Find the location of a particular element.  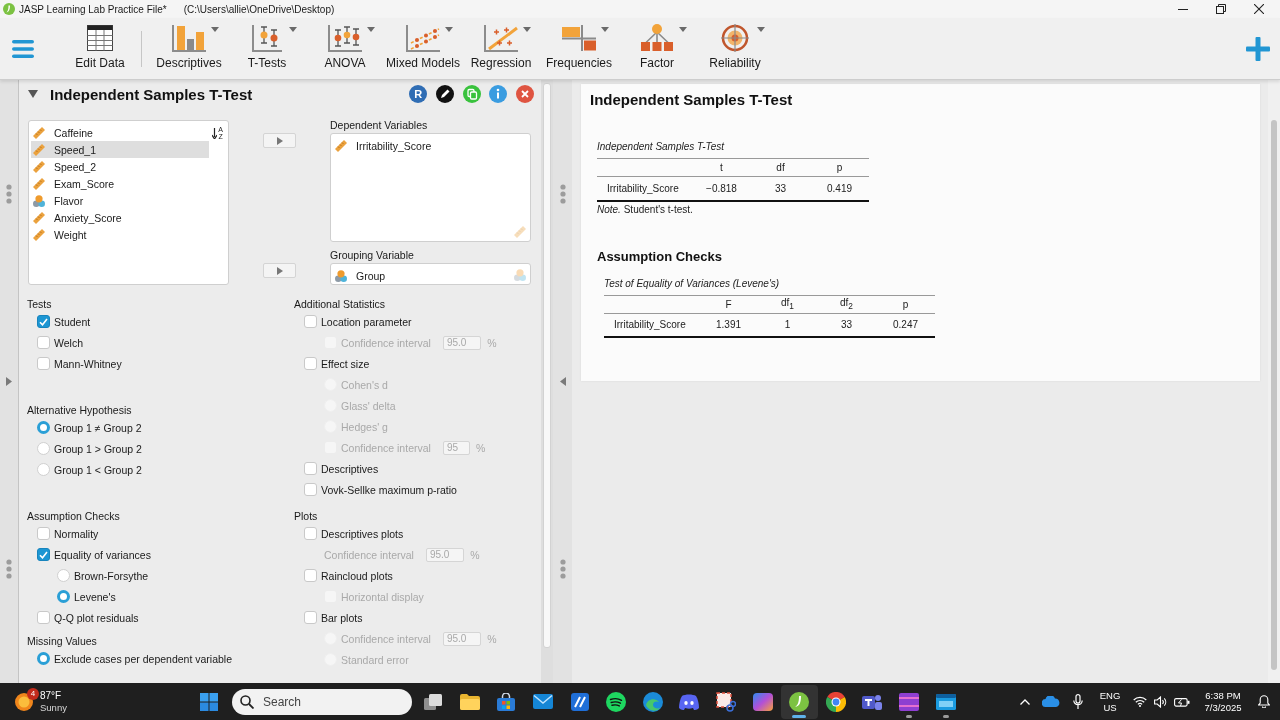

section-title: Plots is located at coordinates (306, 516).